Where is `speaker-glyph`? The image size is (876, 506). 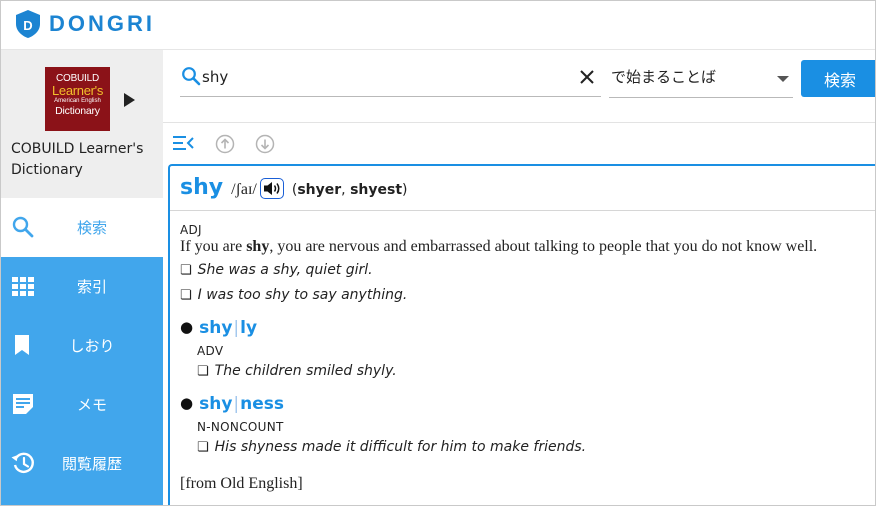
speaker-glyph is located at coordinates (271, 188).